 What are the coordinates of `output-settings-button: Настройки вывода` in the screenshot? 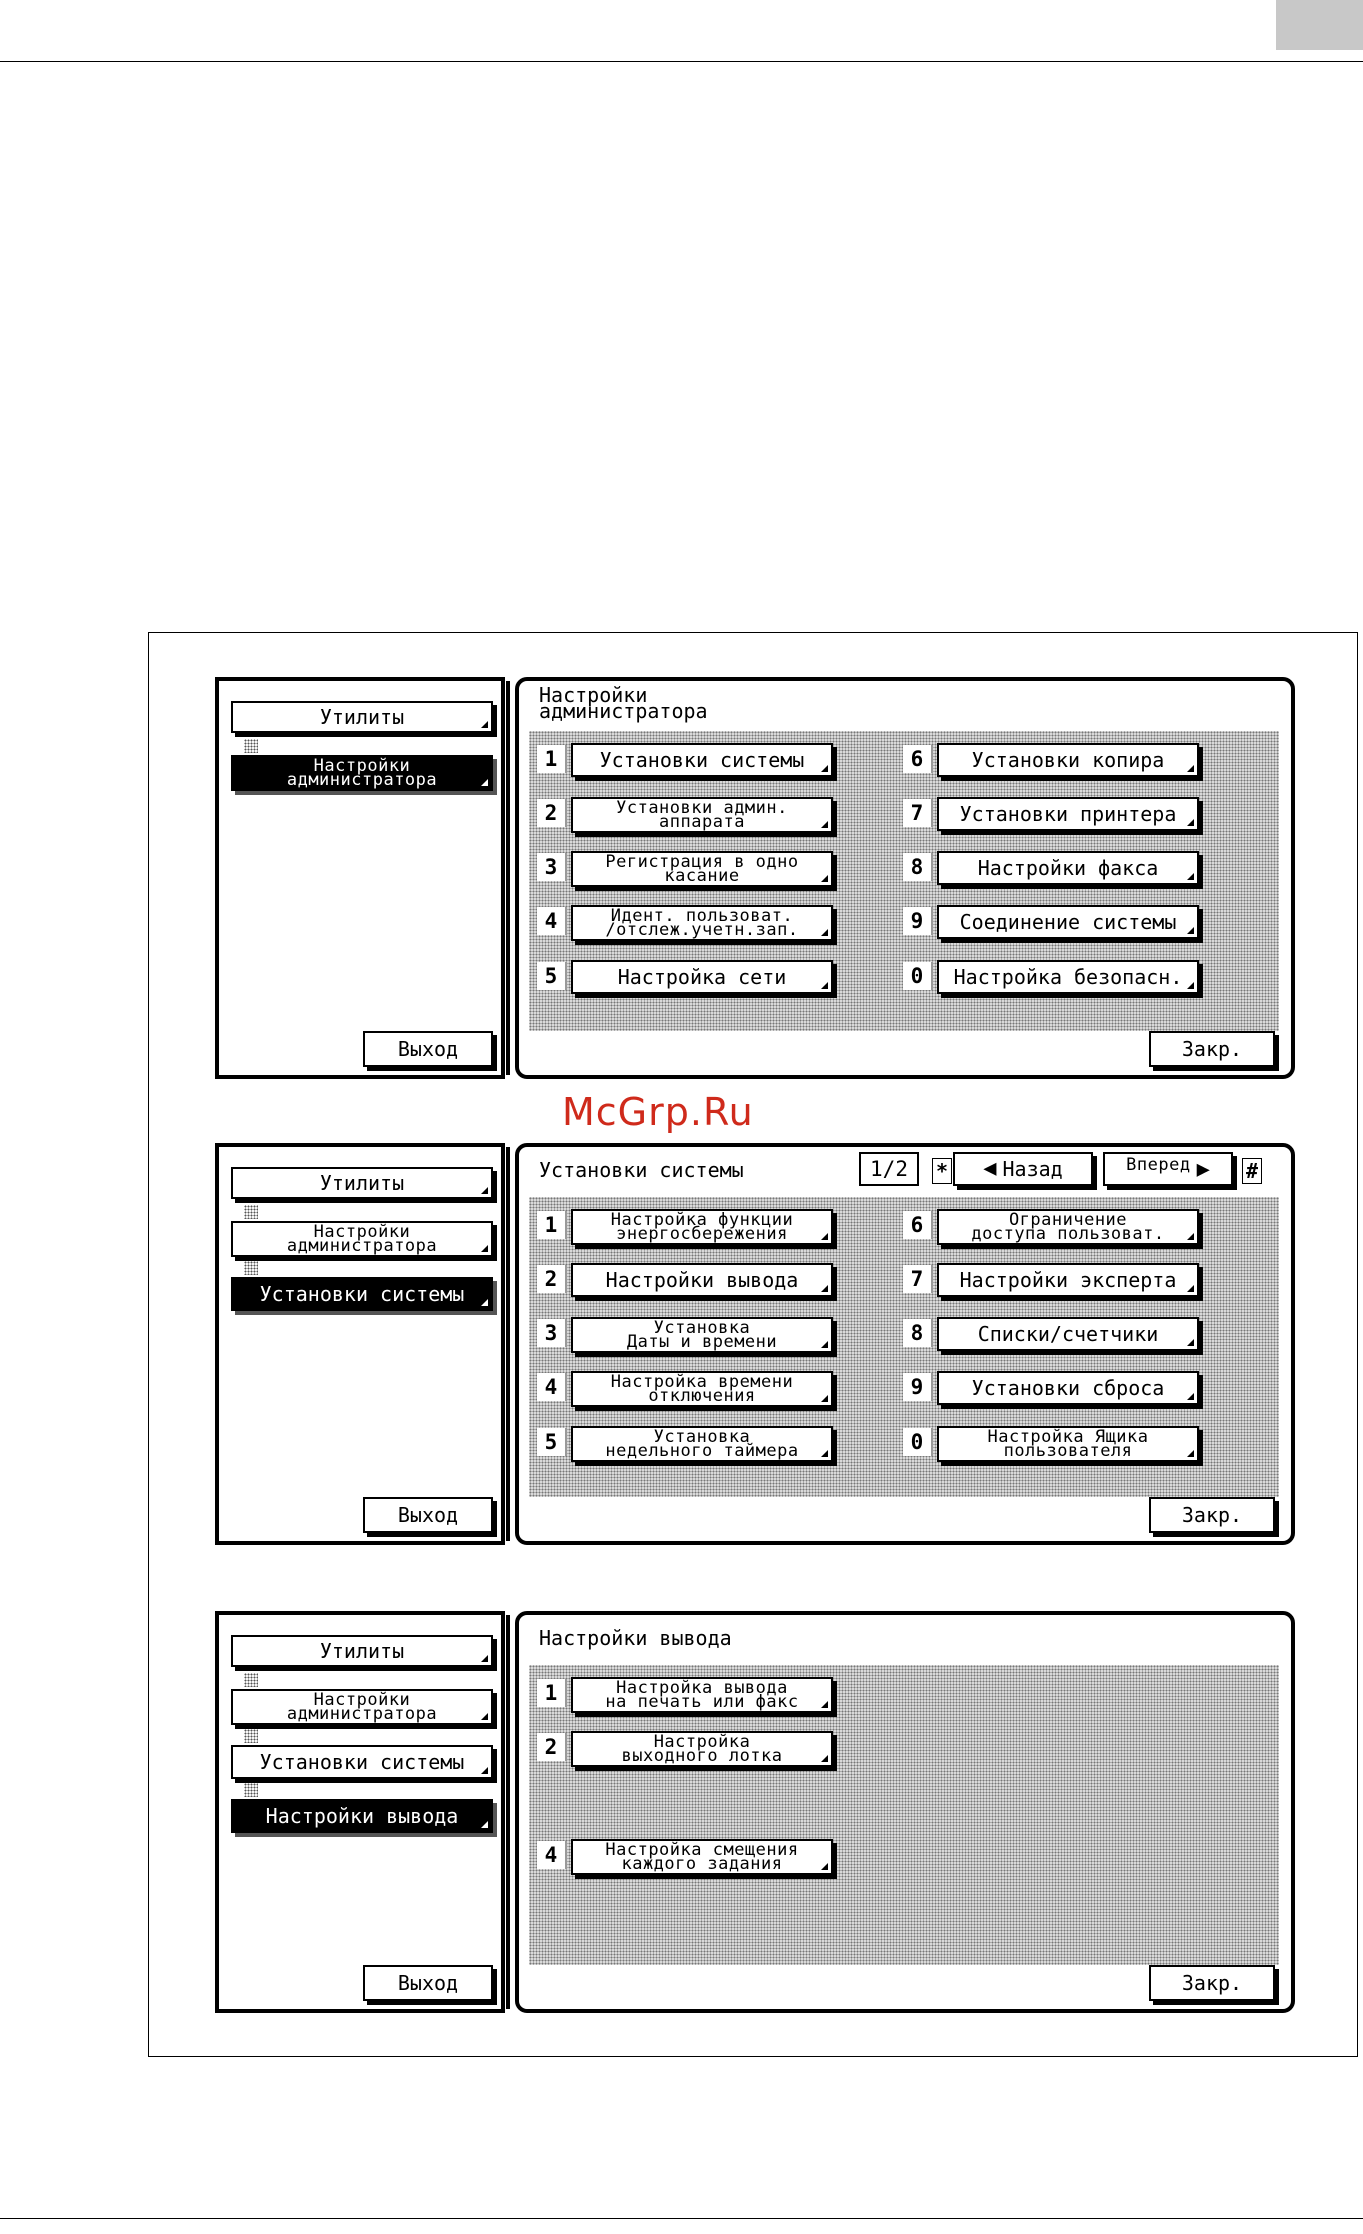 It's located at (702, 1280).